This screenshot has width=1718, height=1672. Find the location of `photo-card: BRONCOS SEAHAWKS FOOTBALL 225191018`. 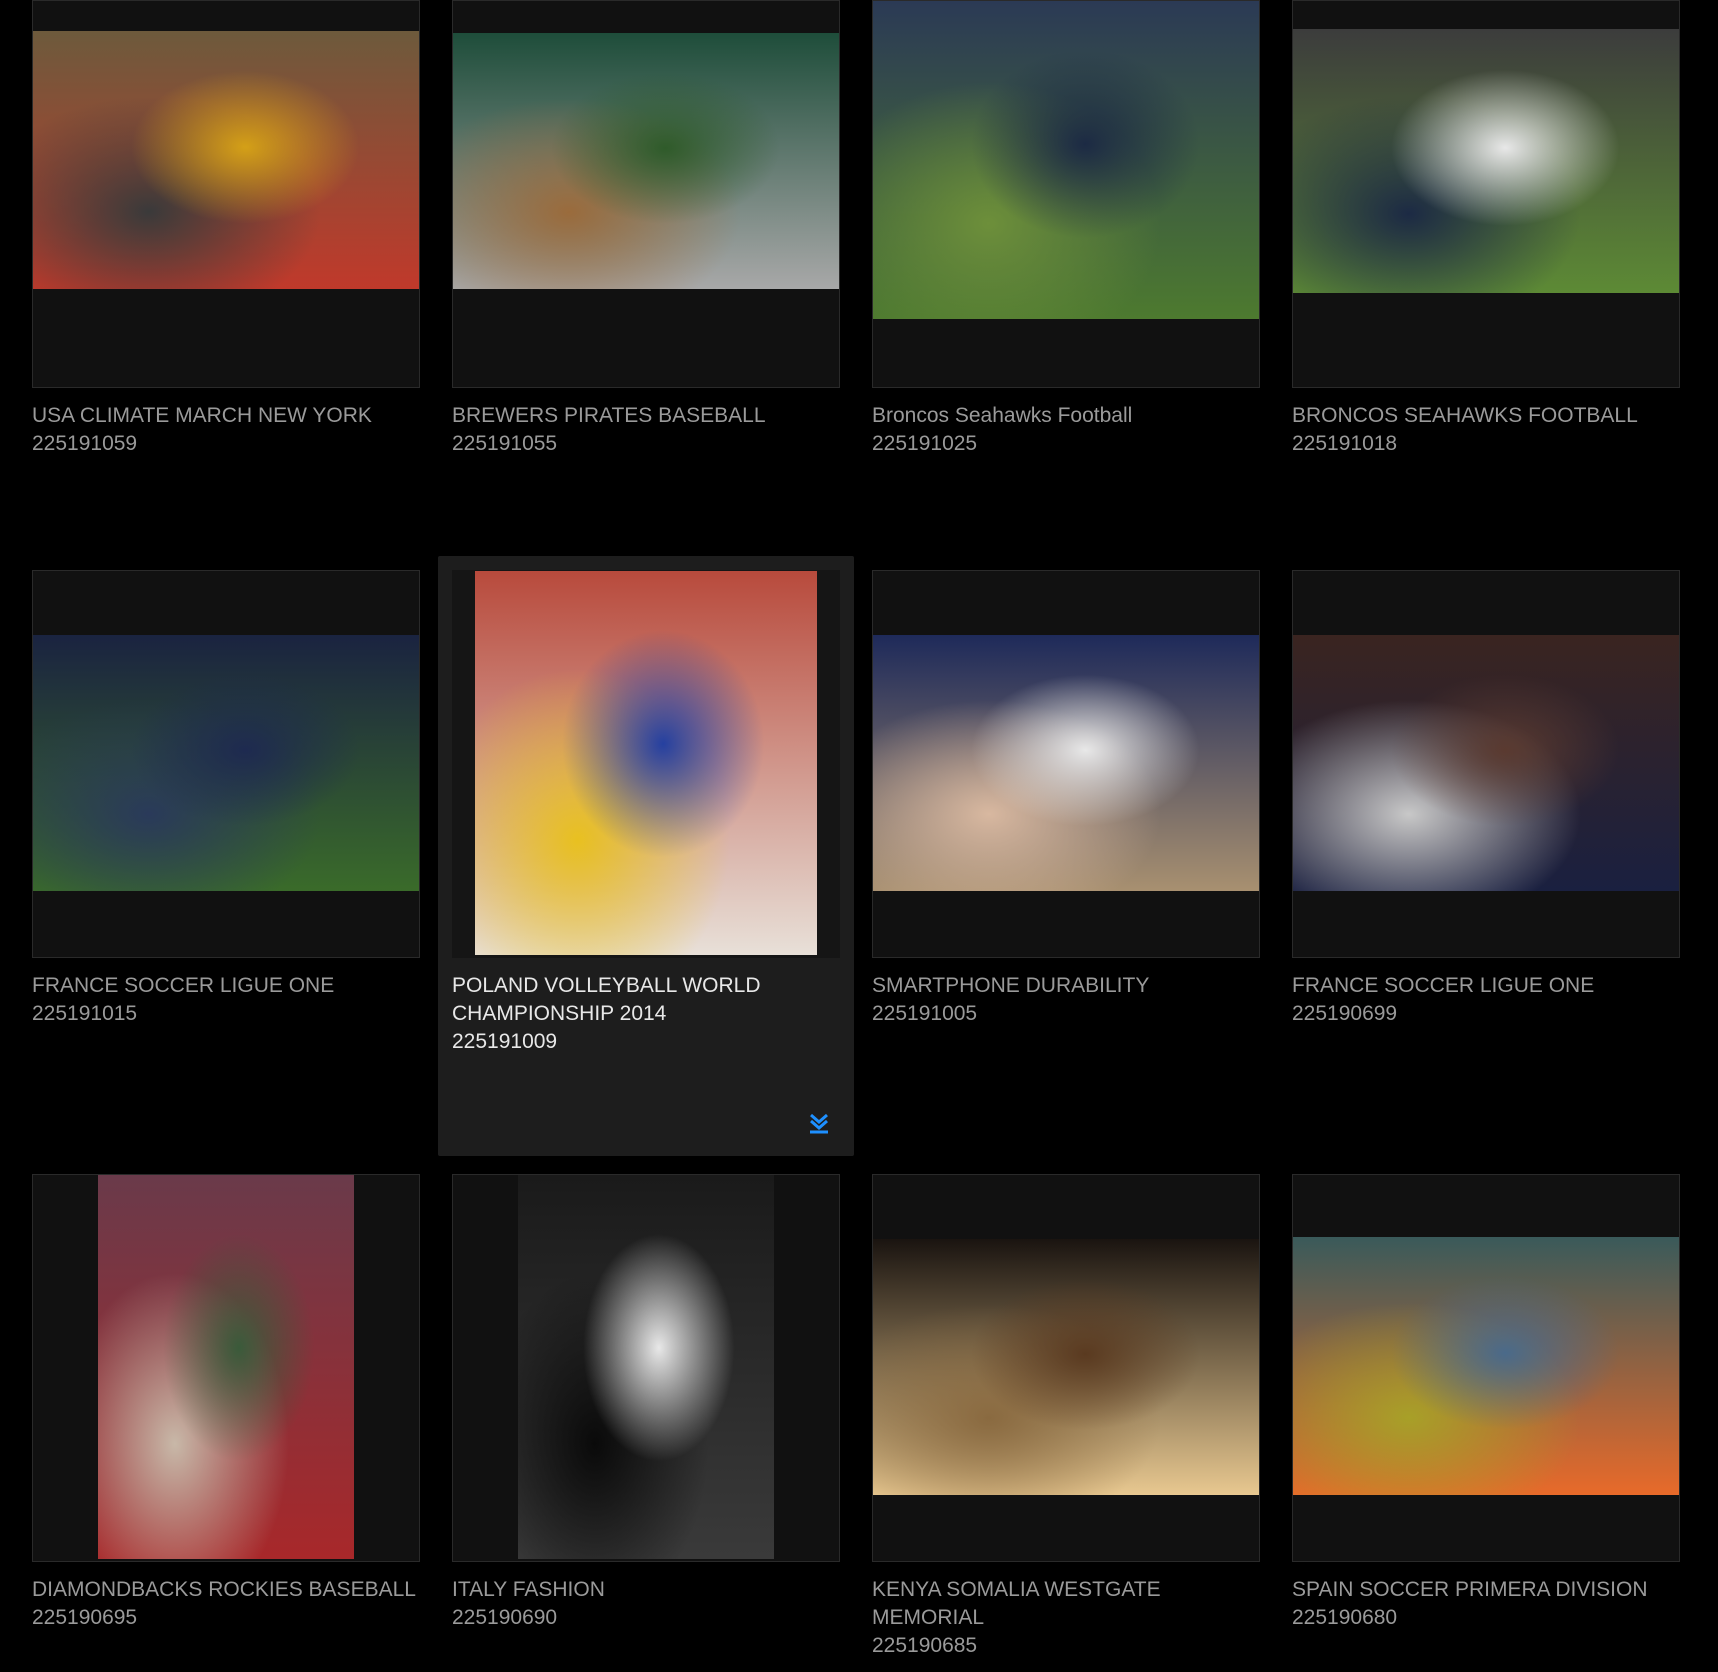

photo-card: BRONCOS SEAHAWKS FOOTBALL 225191018 is located at coordinates (1486, 250).